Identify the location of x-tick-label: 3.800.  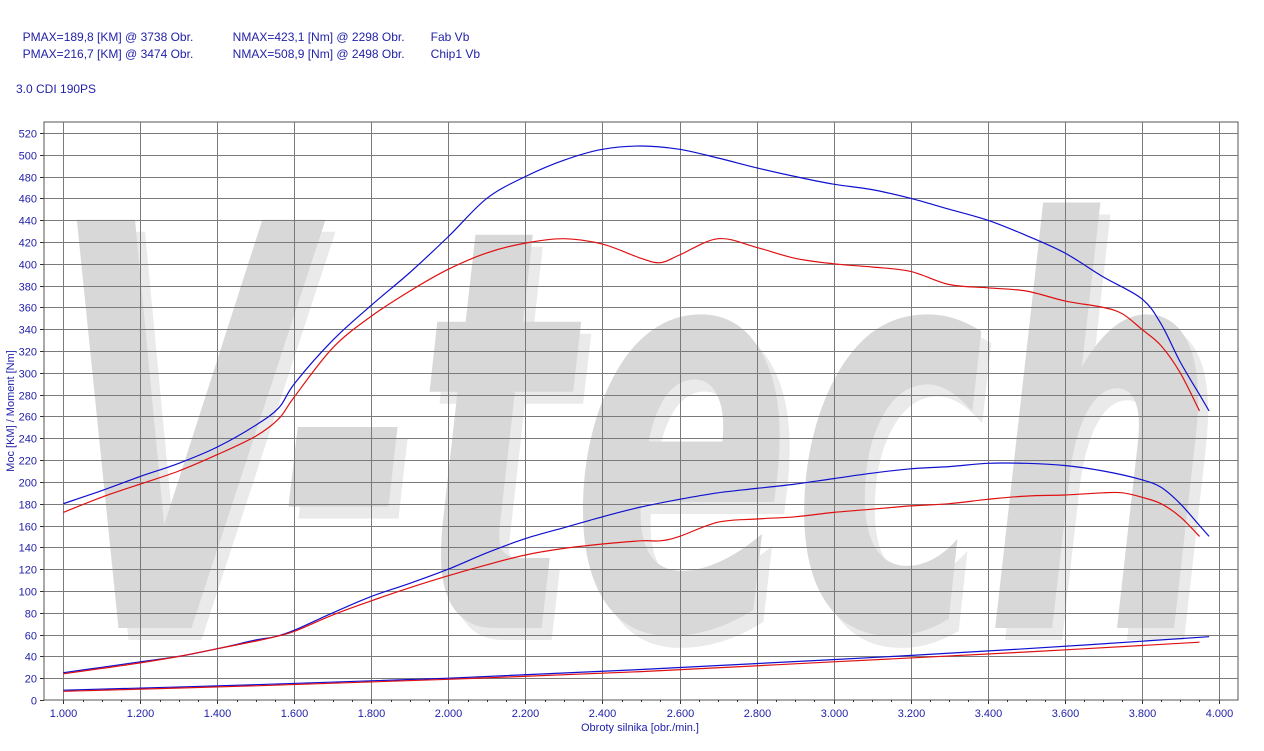
(1143, 714).